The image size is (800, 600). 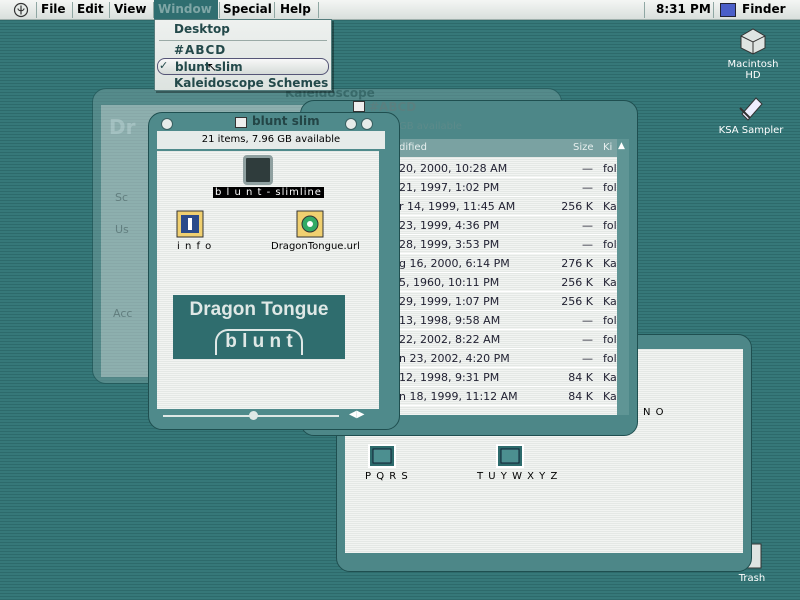 What do you see at coordinates (243, 83) in the screenshot?
I see `menu-item-kaleidoscope-schemes: Kaleidoscope Schemes` at bounding box center [243, 83].